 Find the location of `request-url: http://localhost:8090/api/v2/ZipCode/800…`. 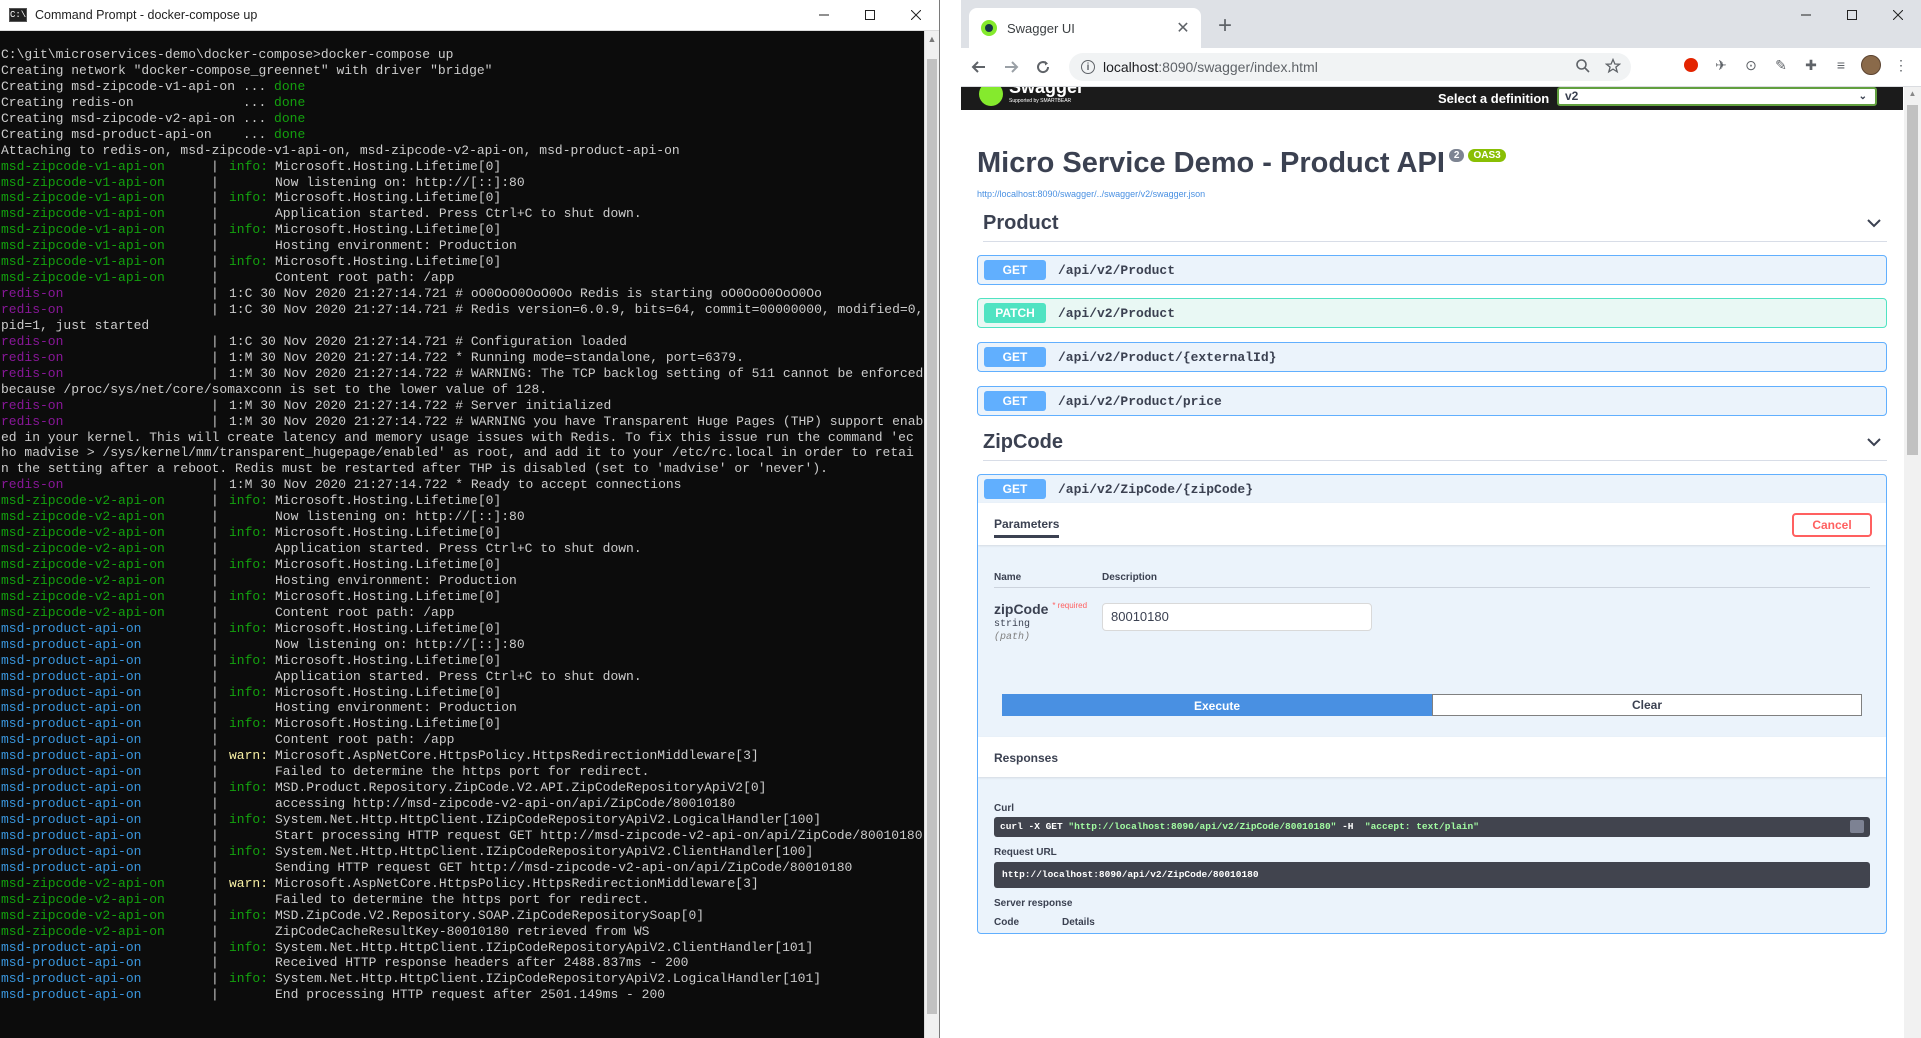

request-url: http://localhost:8090/api/v2/ZipCode/800… is located at coordinates (1432, 875).